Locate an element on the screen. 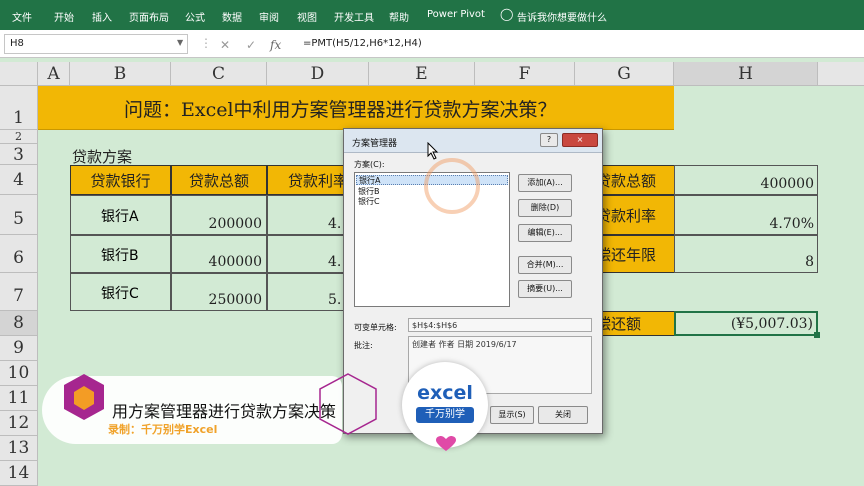 This screenshot has height=486, width=864. row-header-3: 3 is located at coordinates (19, 154).